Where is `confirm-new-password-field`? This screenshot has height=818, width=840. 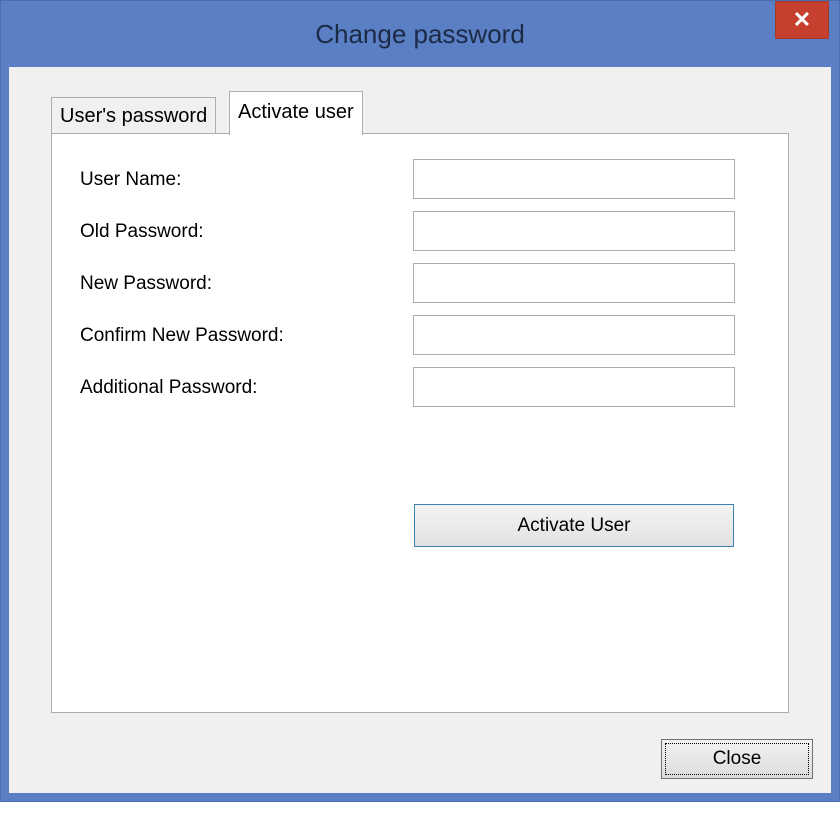 confirm-new-password-field is located at coordinates (574, 335).